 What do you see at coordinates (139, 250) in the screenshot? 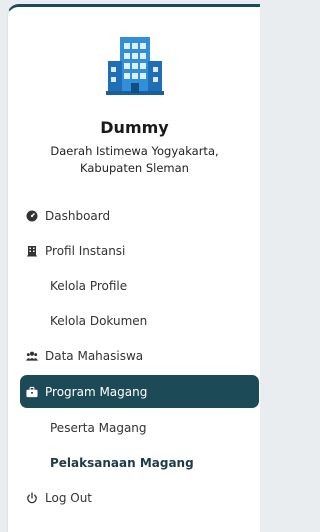
I see `menu-item-profil-instansi: Profil Instansi` at bounding box center [139, 250].